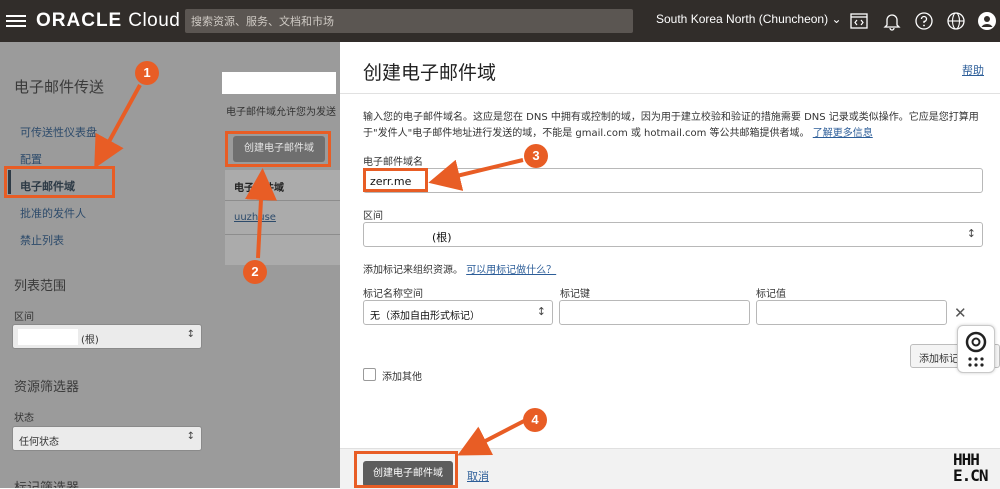 This screenshot has height=489, width=1000. What do you see at coordinates (47, 387) in the screenshot?
I see `resource-filters-title: 资源筛选器` at bounding box center [47, 387].